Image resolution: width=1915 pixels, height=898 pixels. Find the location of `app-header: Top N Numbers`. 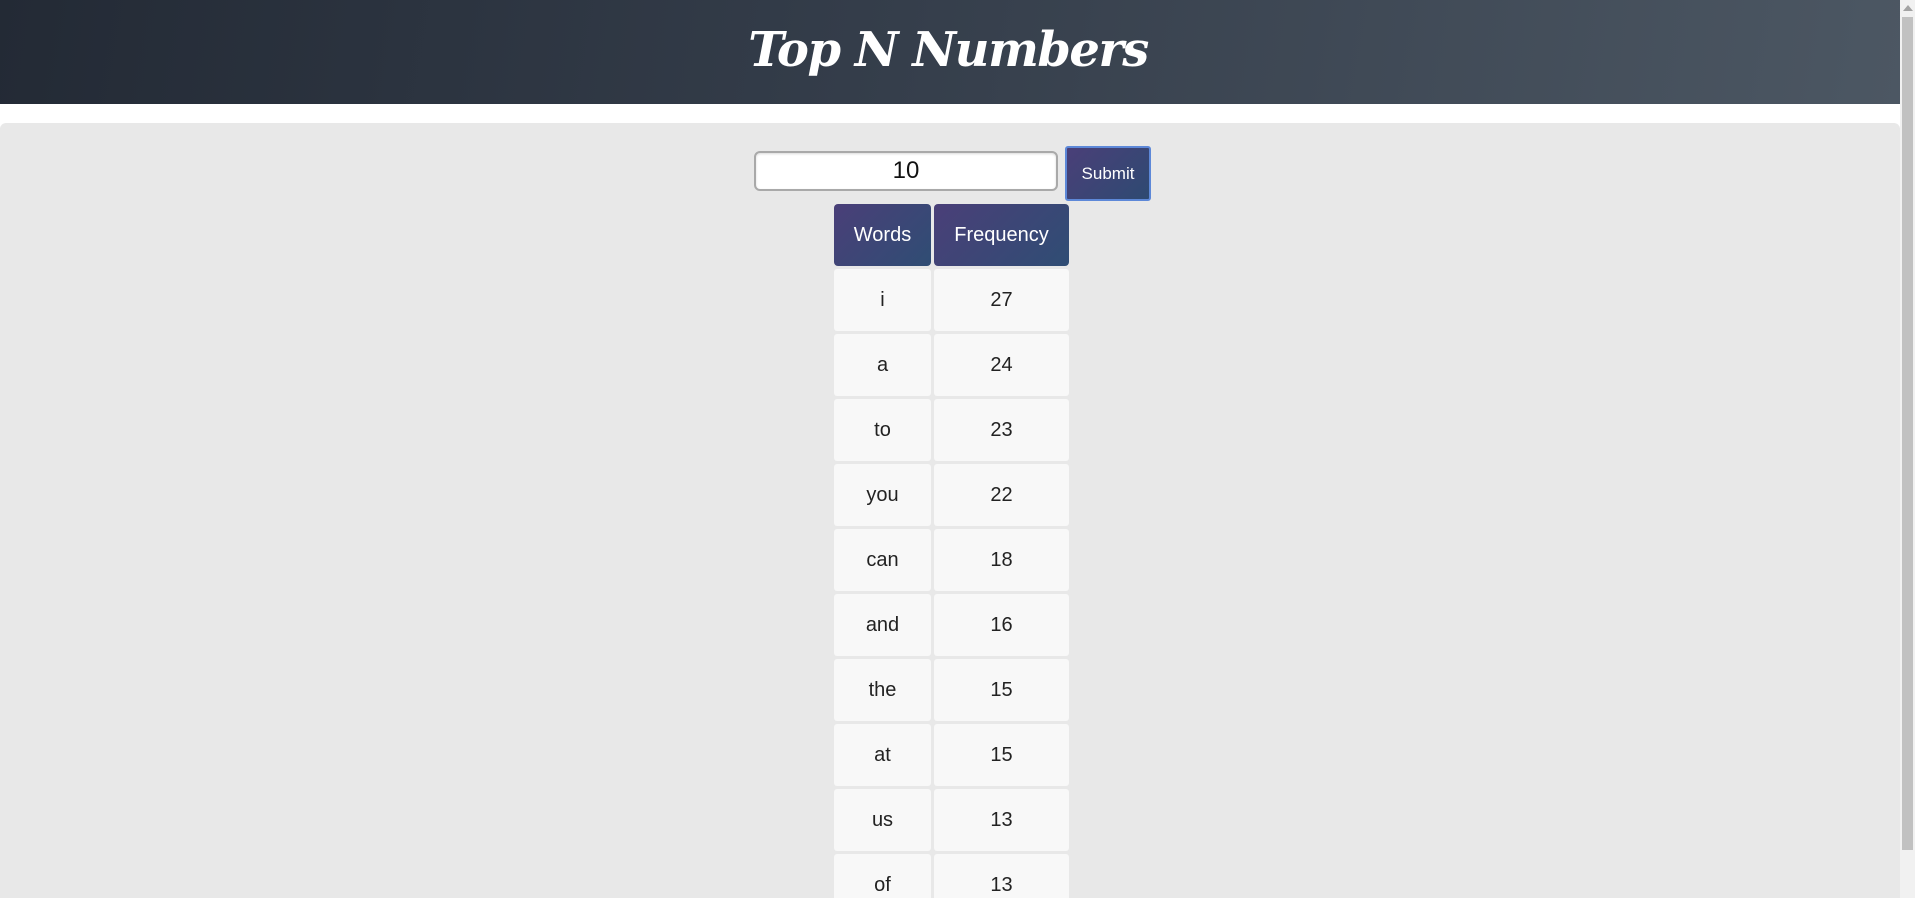

app-header: Top N Numbers is located at coordinates (950, 52).